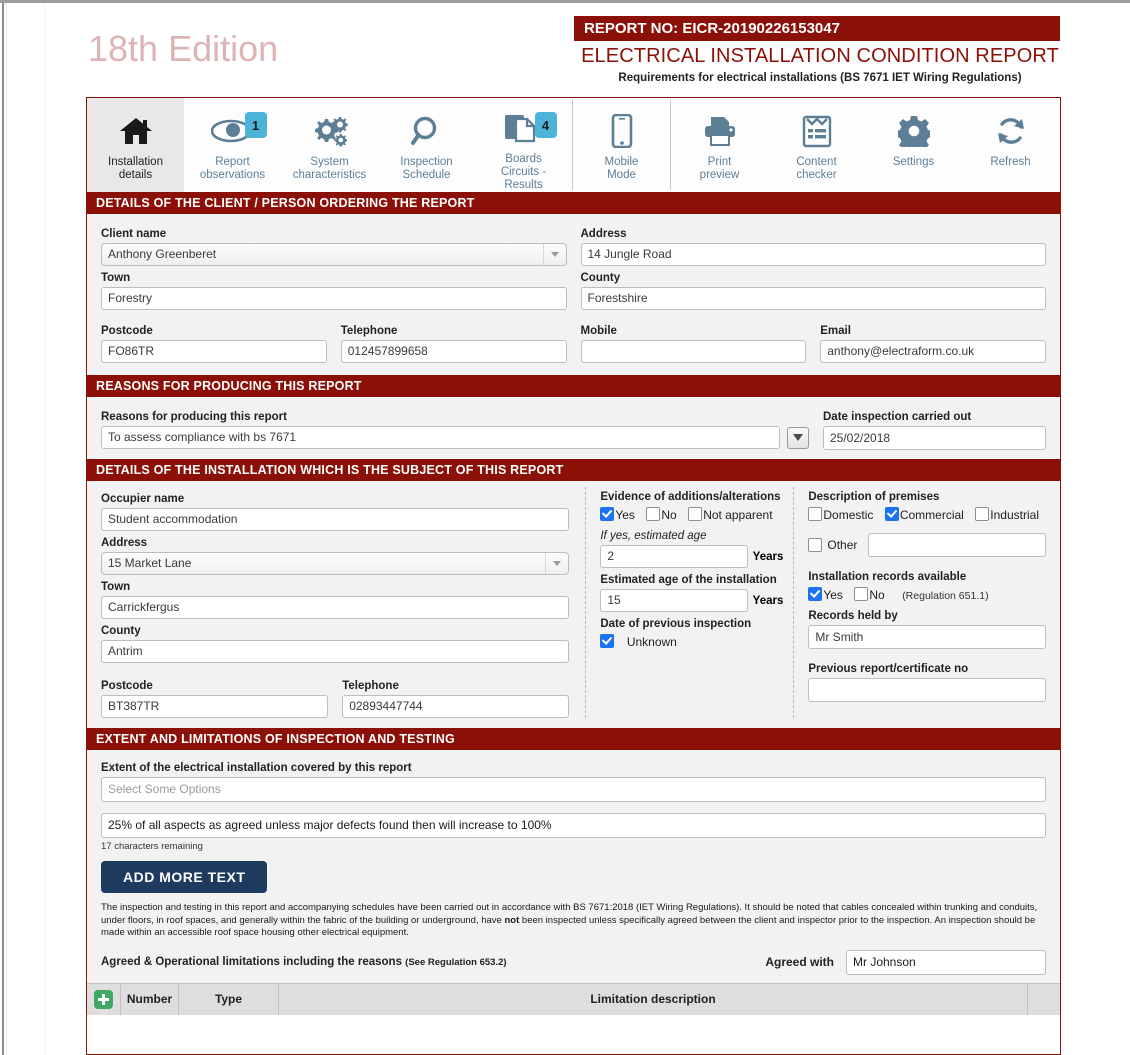 The image size is (1130, 1055). Describe the element at coordinates (927, 637) in the screenshot. I see `records-held-by-input: Mr Smith` at that location.